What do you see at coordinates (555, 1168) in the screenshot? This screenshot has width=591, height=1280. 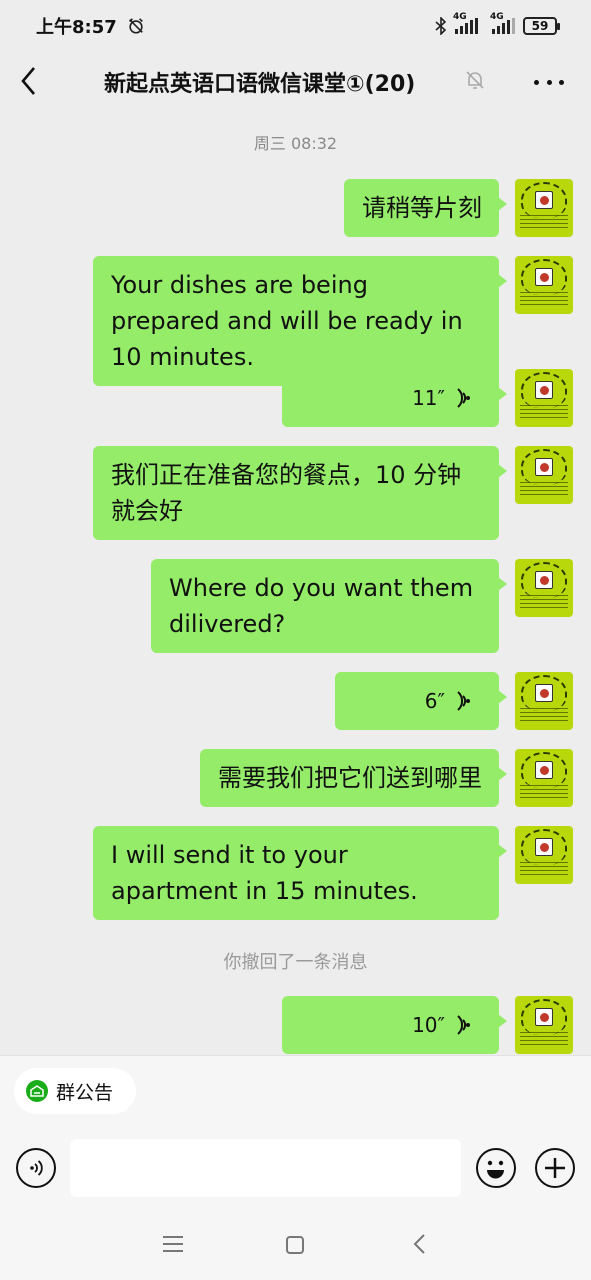 I see `plus-icon` at bounding box center [555, 1168].